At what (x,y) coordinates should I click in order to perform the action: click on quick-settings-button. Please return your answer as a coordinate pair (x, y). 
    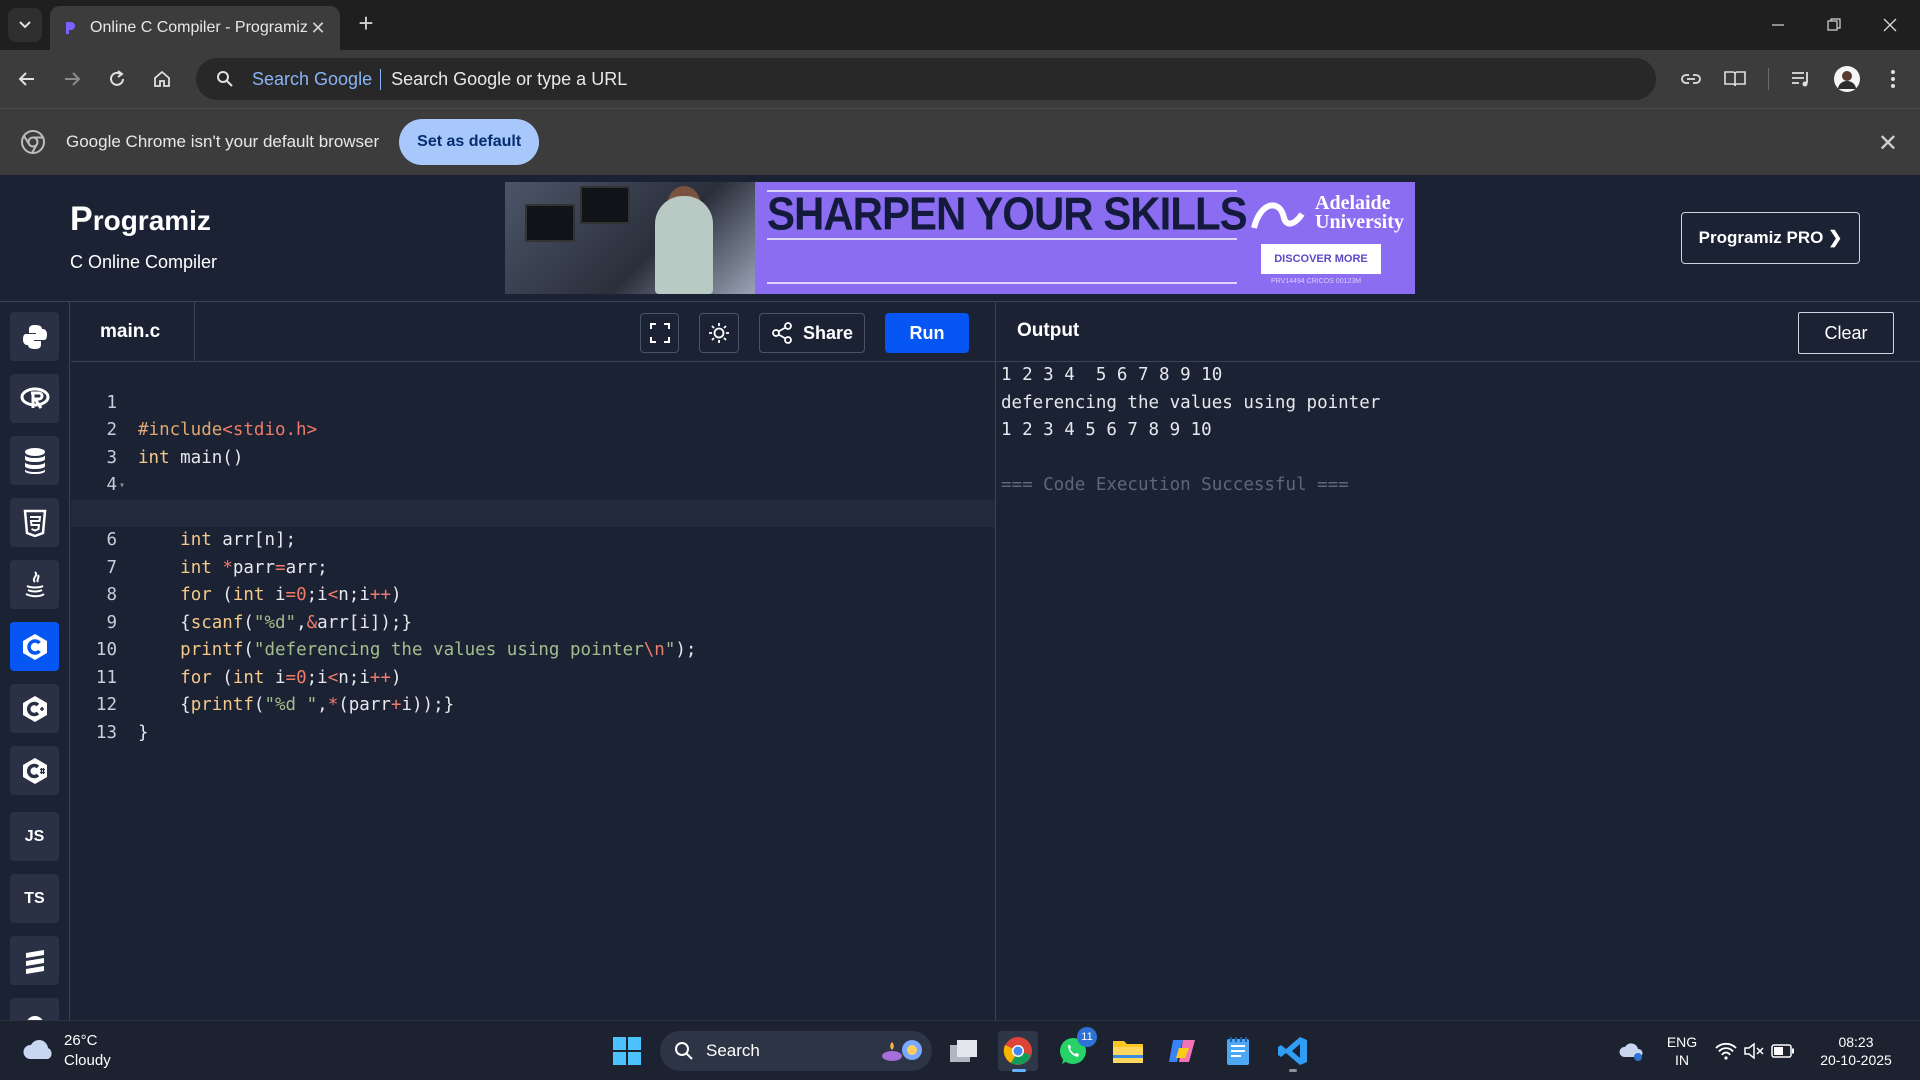
    Looking at the image, I should click on (1755, 1051).